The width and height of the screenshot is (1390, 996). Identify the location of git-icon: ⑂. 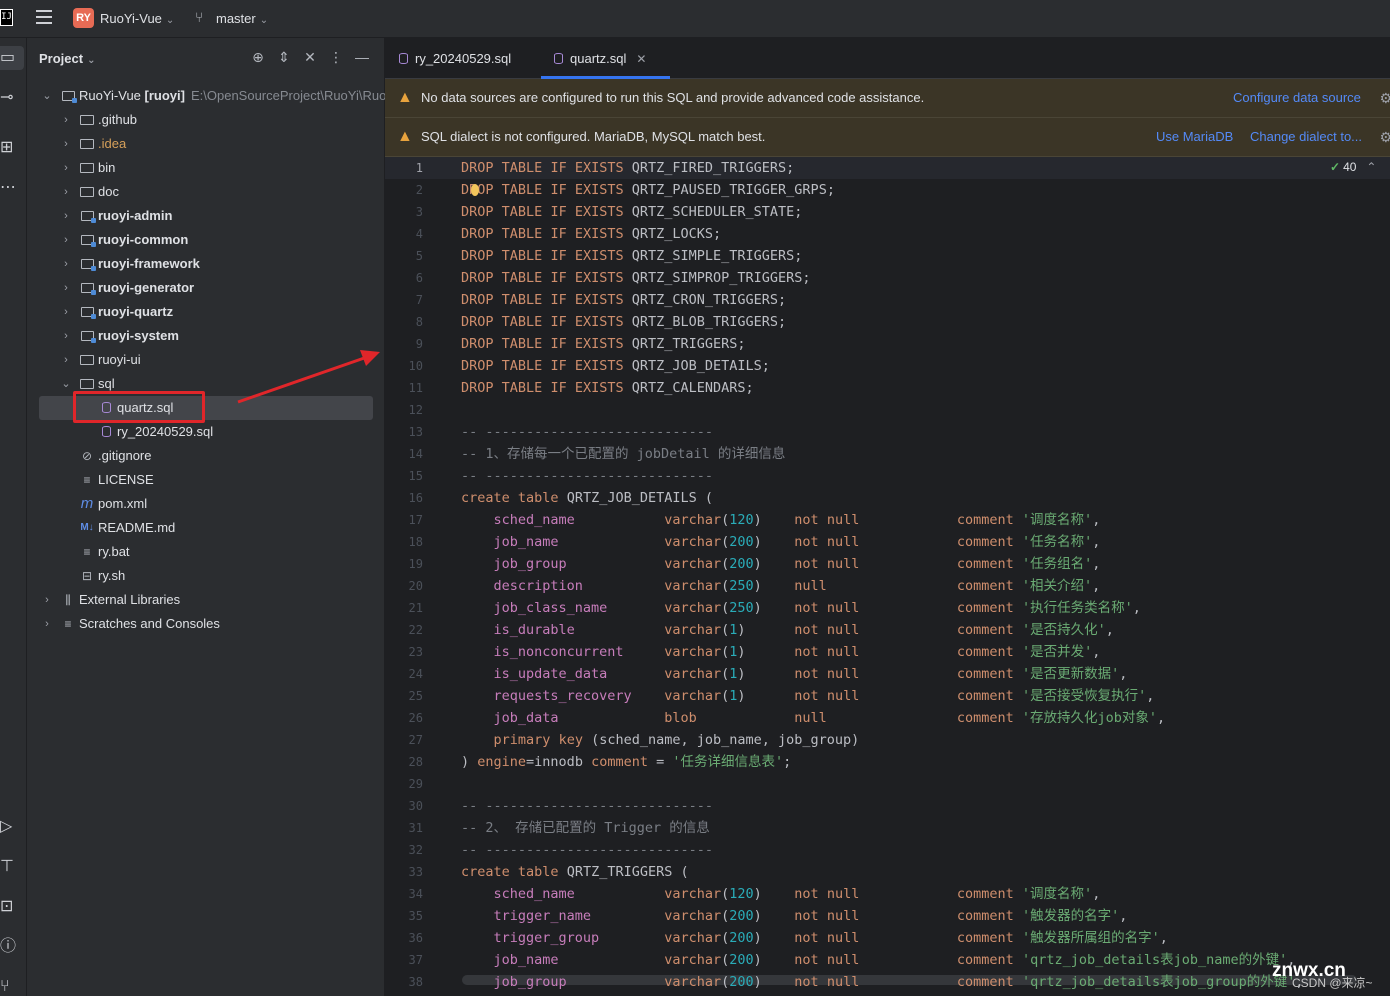
(12, 985).